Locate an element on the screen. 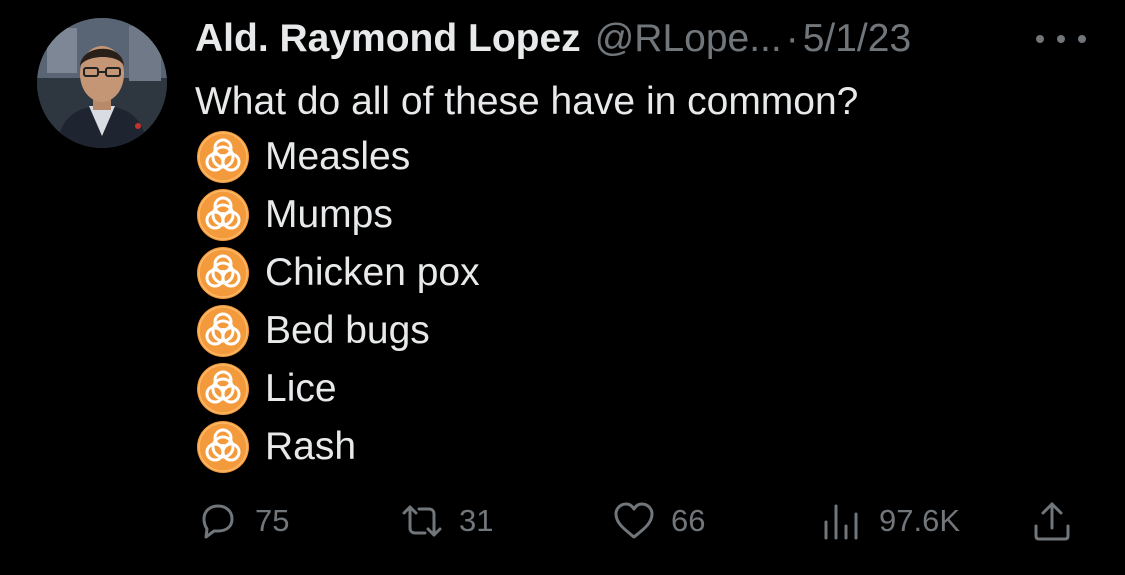 The image size is (1125, 575). list-item: Lice is located at coordinates (337, 389).